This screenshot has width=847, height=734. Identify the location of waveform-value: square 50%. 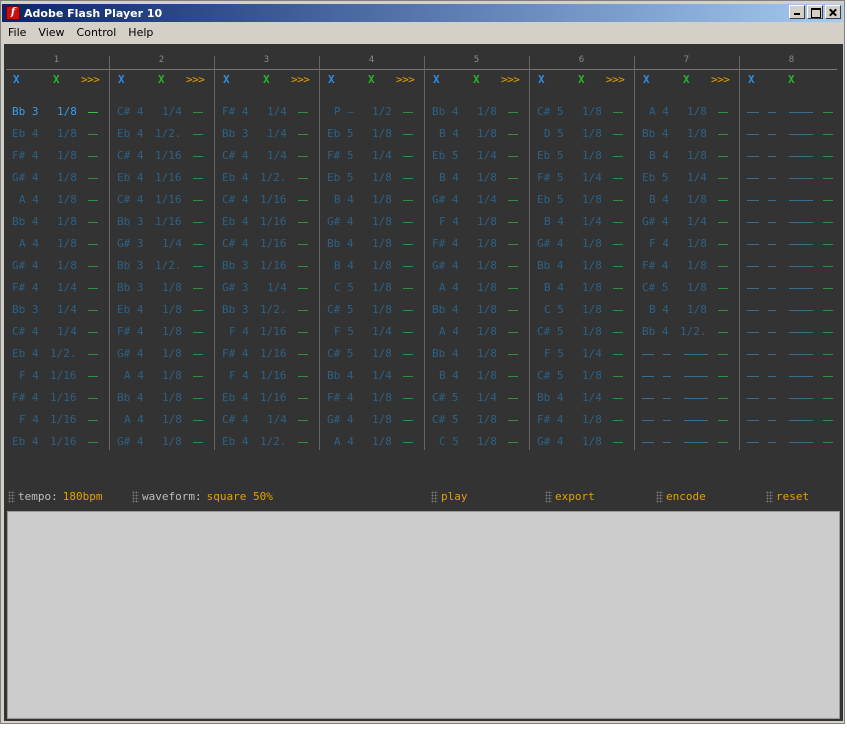
(240, 496).